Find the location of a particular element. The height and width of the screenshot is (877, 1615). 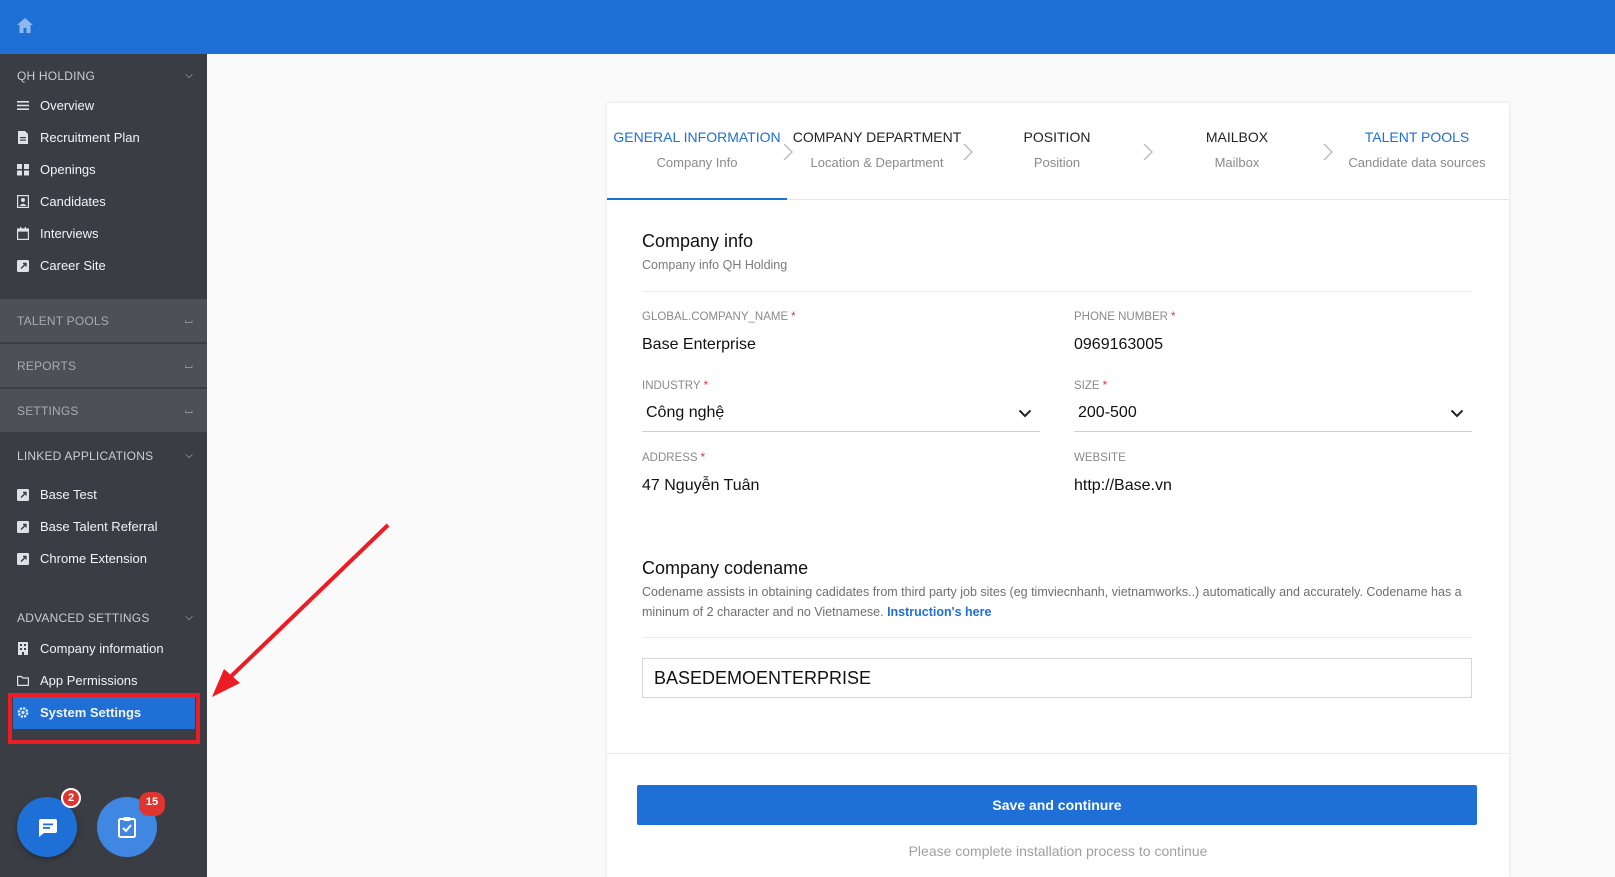

sidebar-item-label: Overview is located at coordinates (67, 105).